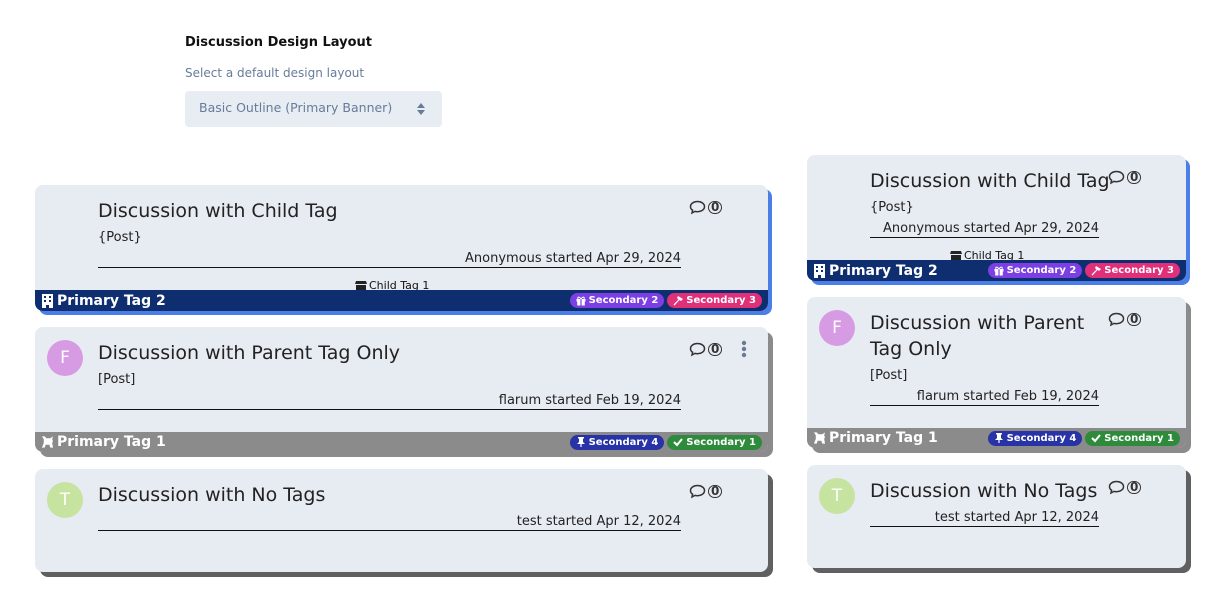 The height and width of the screenshot is (592, 1216). I want to click on setting-title: Discussion Design Layout, so click(279, 42).